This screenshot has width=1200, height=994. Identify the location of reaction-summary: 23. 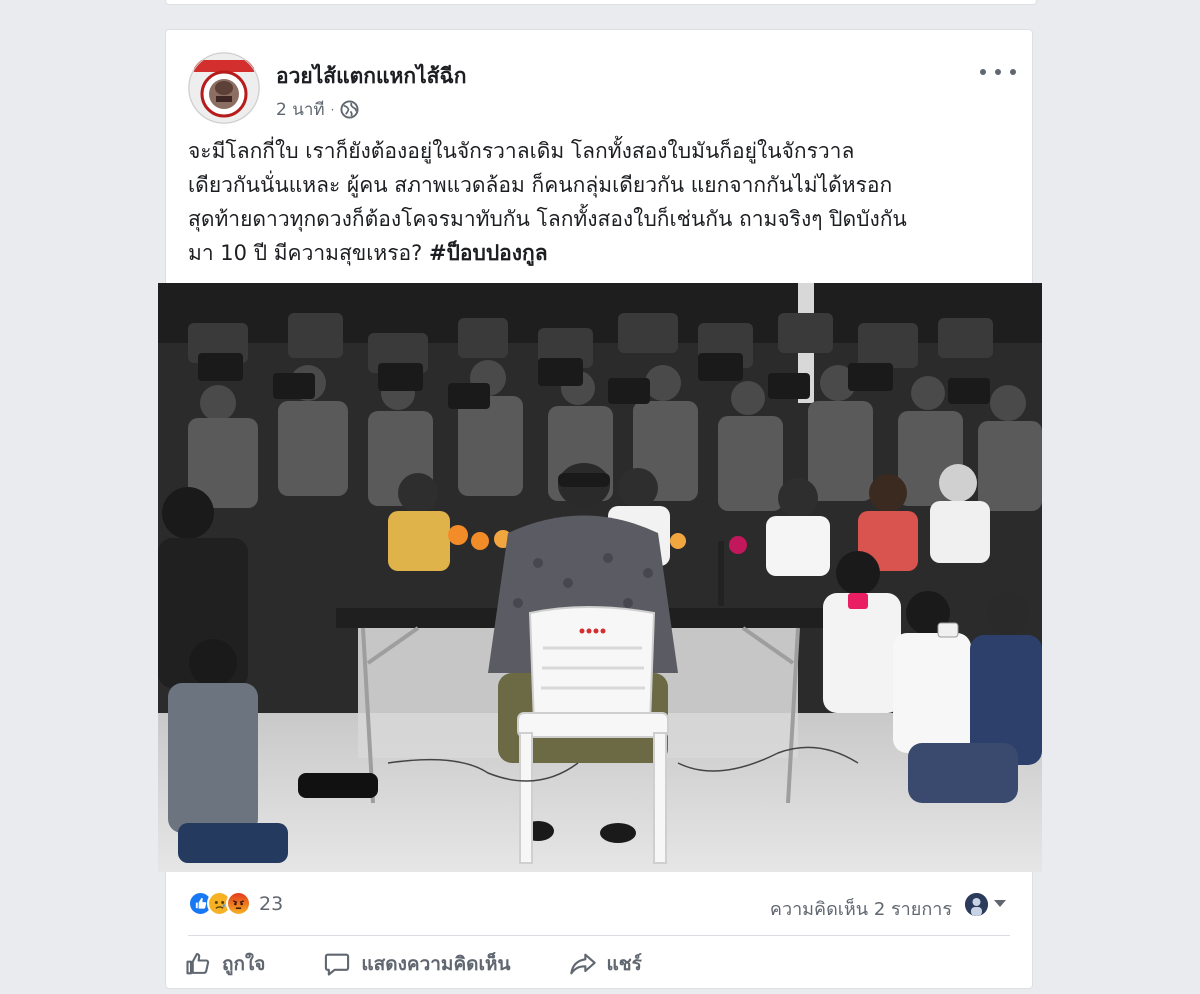
(235, 903).